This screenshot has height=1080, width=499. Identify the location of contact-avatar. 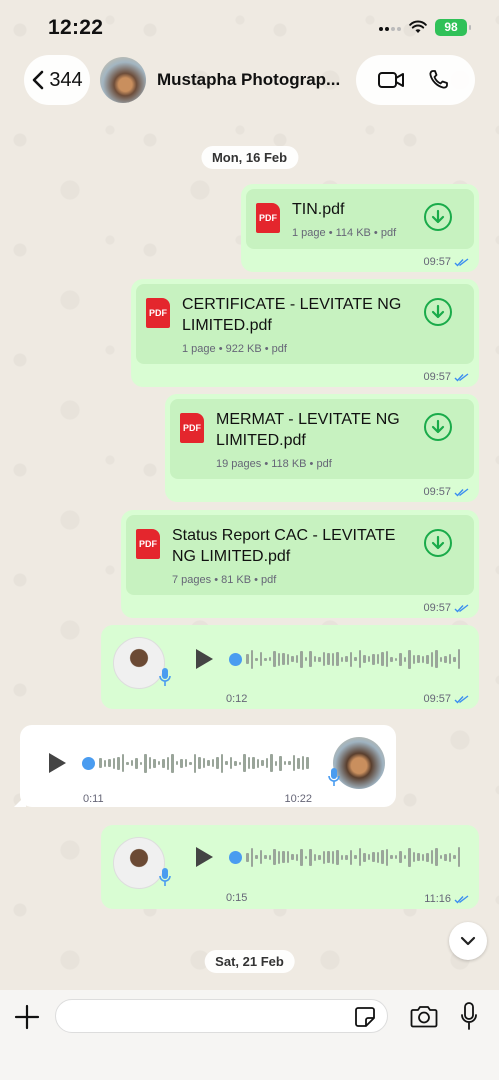
(123, 80).